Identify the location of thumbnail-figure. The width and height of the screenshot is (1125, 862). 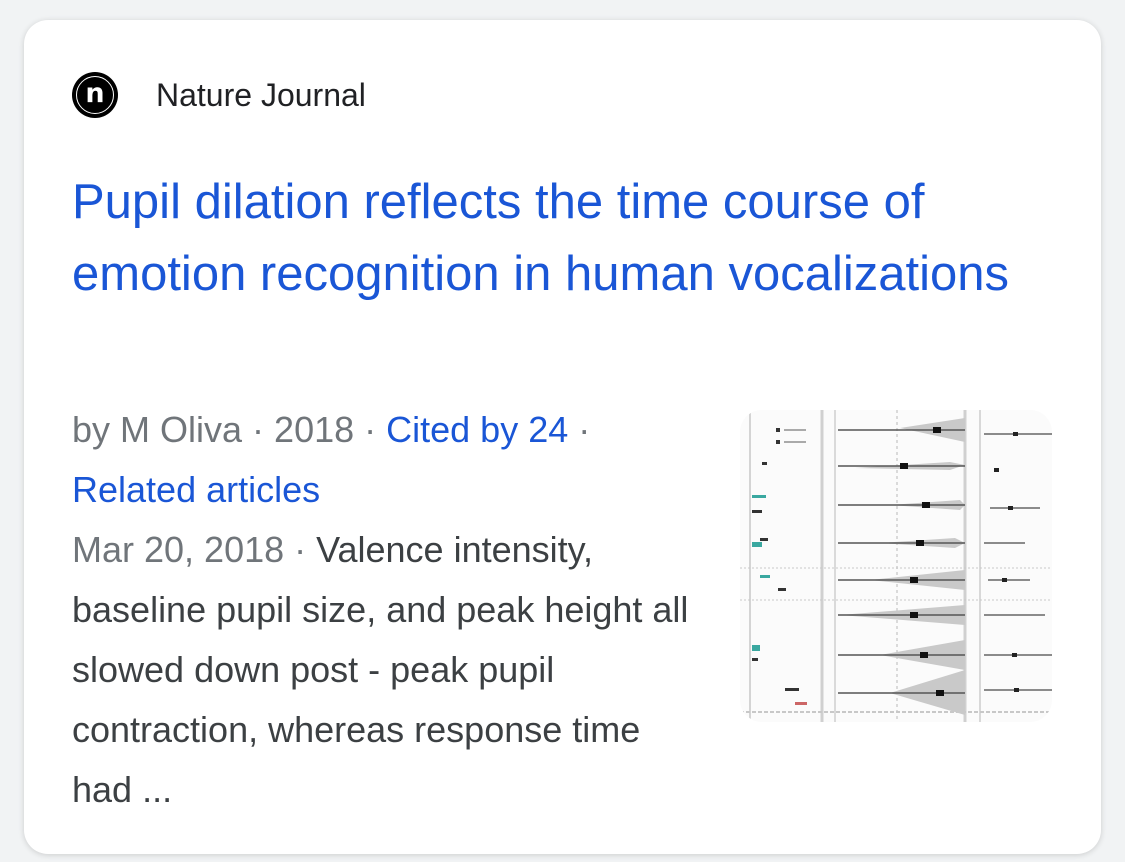
(896, 566).